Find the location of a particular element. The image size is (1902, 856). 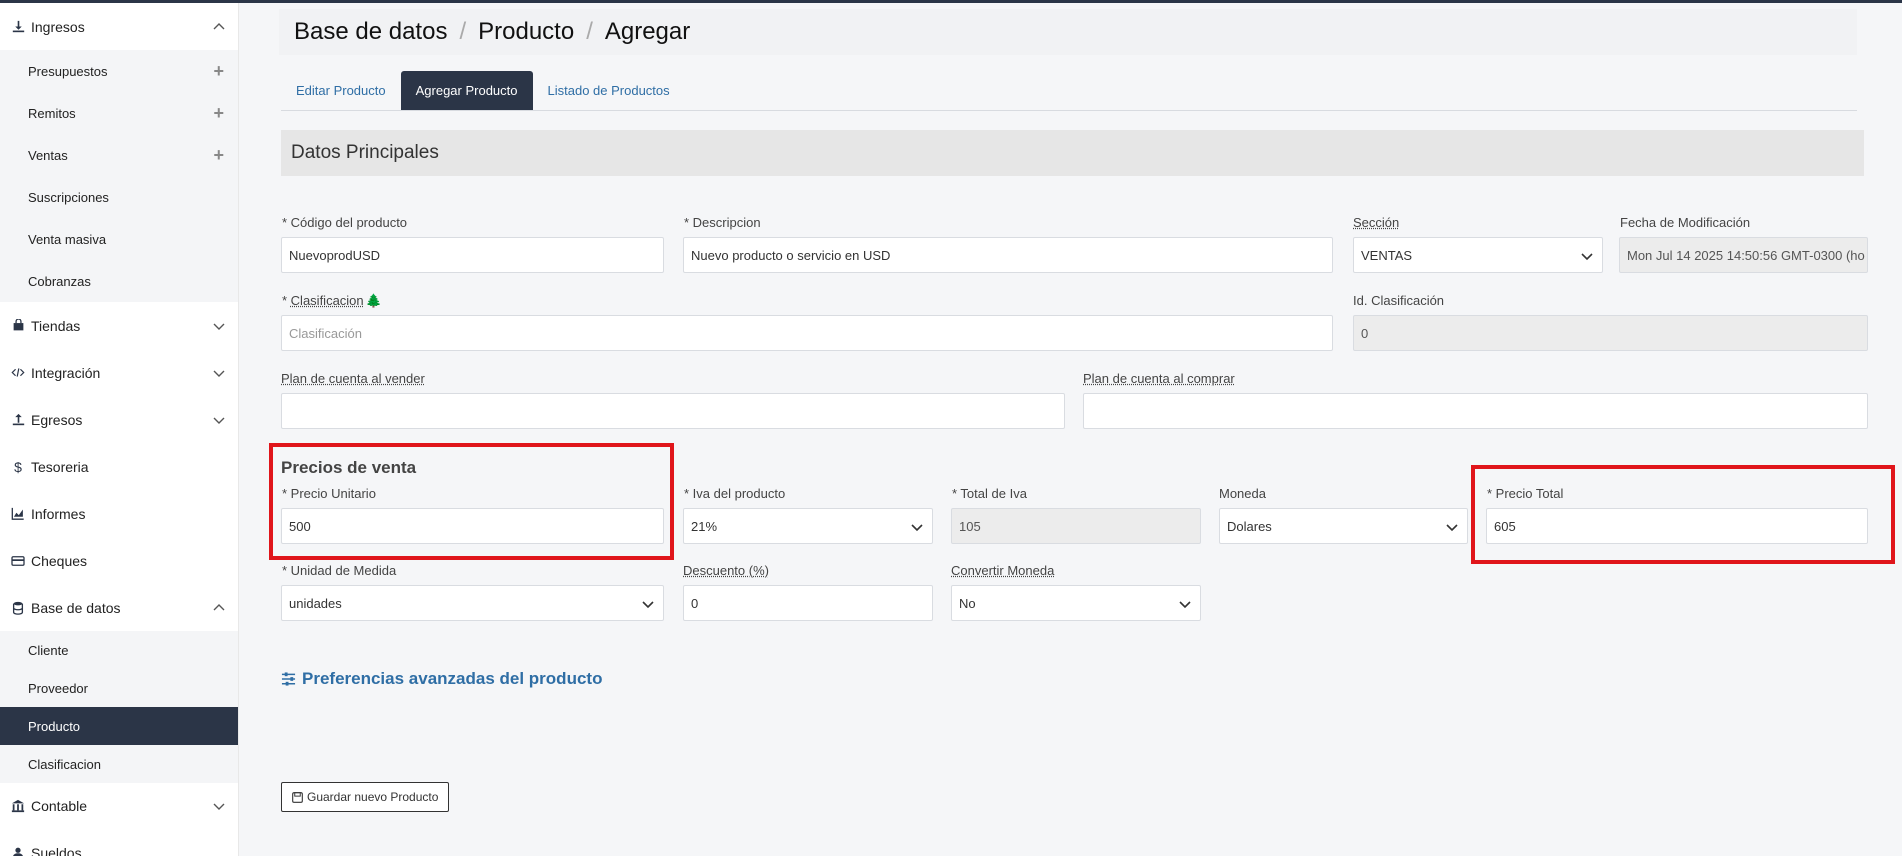

sidebar-item-base-de-datos: Base de datos is located at coordinates (119, 607).